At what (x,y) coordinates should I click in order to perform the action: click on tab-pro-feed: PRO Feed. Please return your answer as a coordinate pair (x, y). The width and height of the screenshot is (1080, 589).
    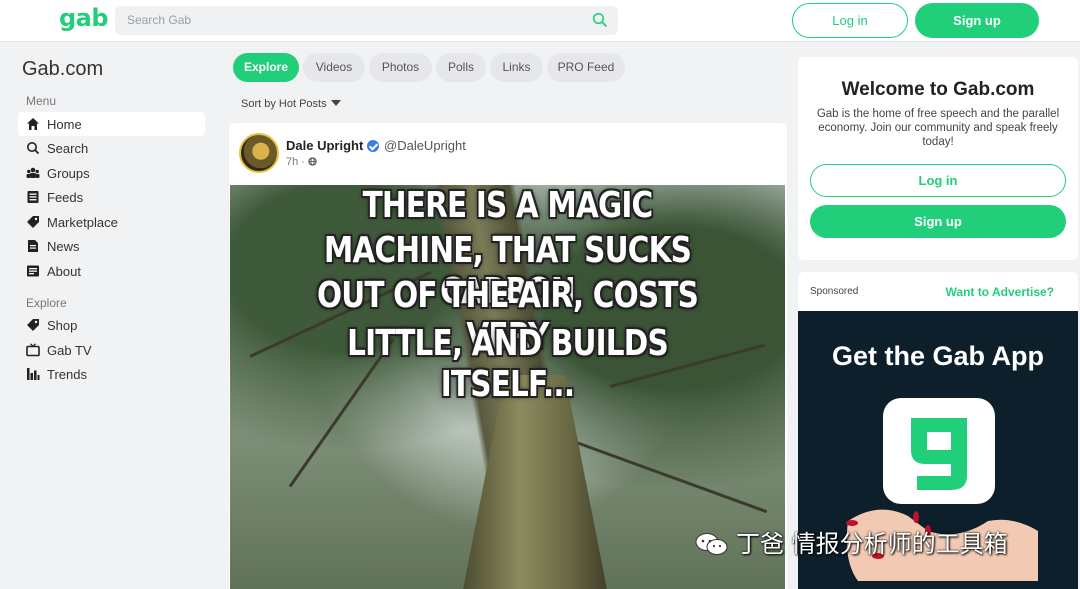
    Looking at the image, I should click on (586, 67).